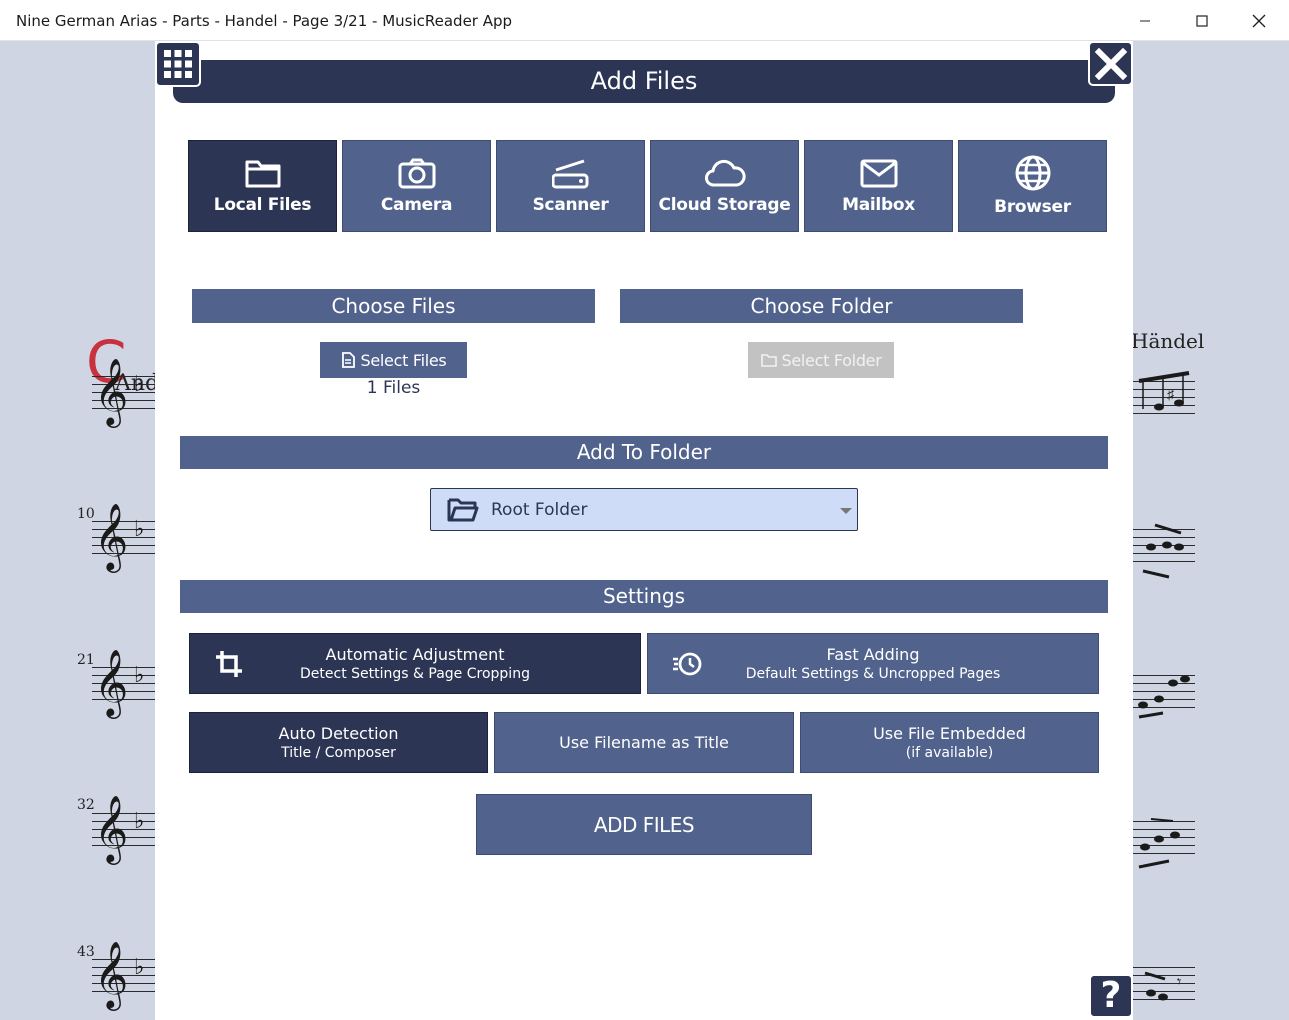 The height and width of the screenshot is (1020, 1289). Describe the element at coordinates (123, 982) in the screenshot. I see `staff-left-5: 𝄞 ♭` at that location.